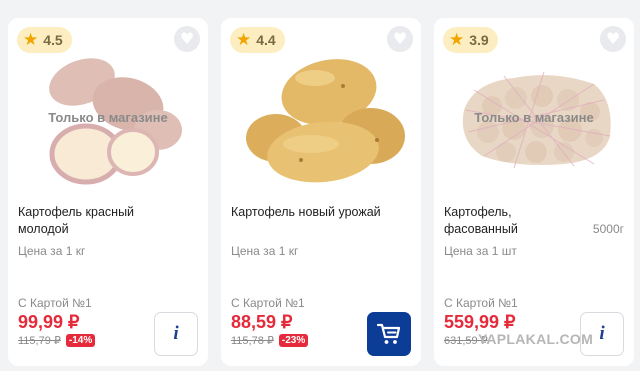 This screenshot has height=371, width=640. I want to click on rating-badge: ★ 4.5, so click(44, 40).